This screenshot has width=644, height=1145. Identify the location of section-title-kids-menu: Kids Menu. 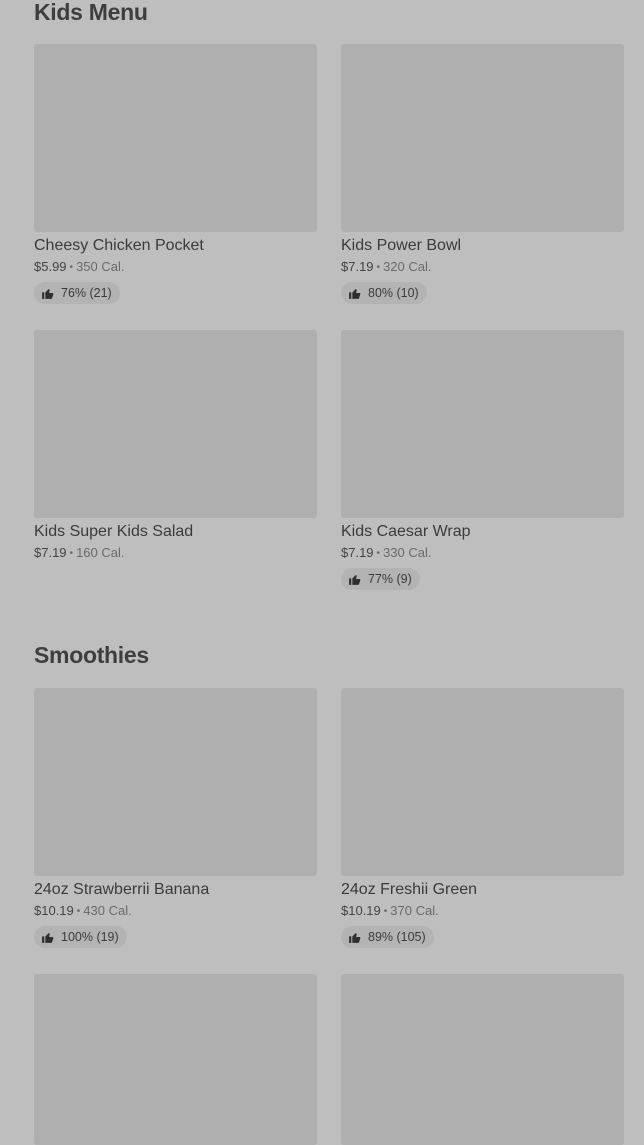
(91, 12).